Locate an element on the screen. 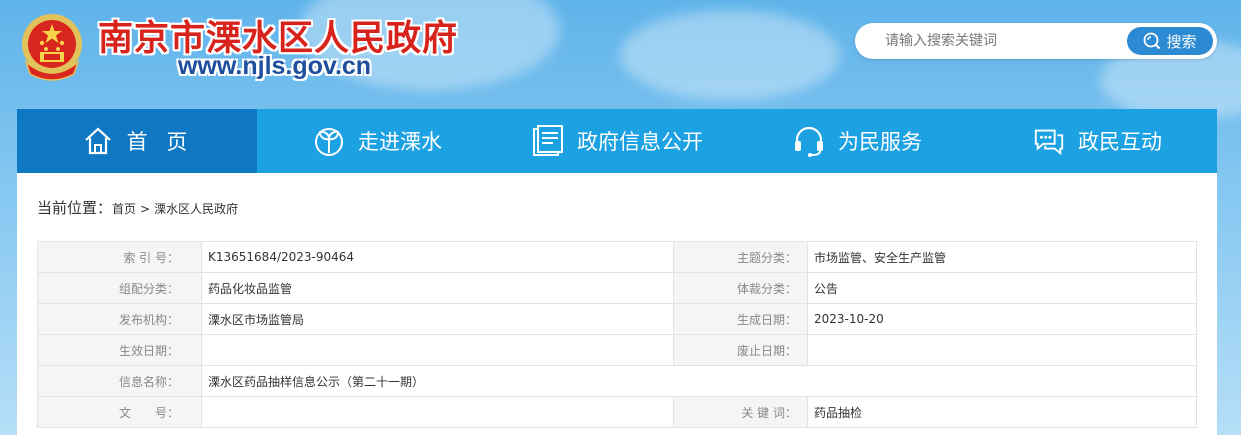 This screenshot has height=435, width=1241. effective-date-value is located at coordinates (437, 350).